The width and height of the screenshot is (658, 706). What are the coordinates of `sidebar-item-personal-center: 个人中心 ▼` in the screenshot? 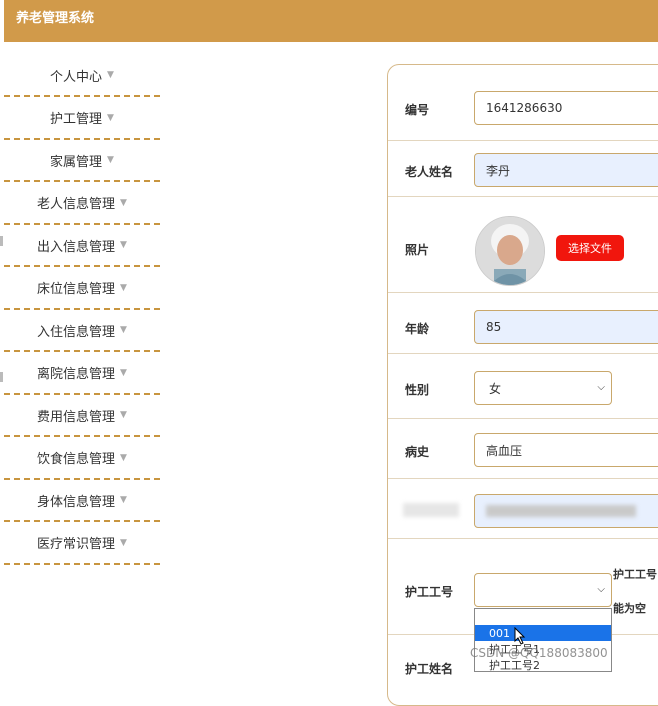 It's located at (82, 76).